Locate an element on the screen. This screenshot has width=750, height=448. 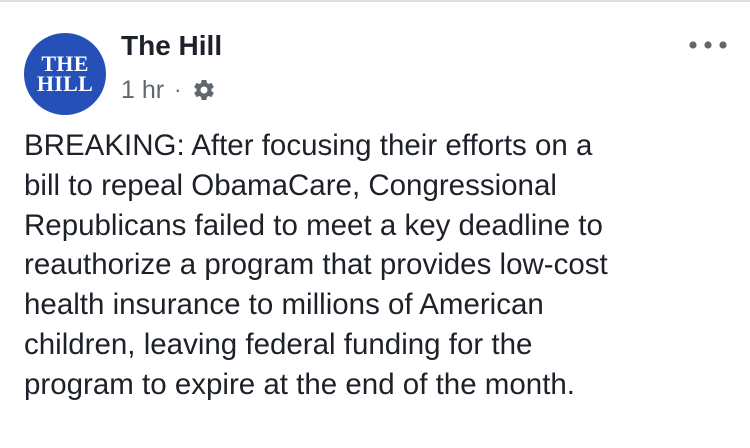
page-name-link: The Hill is located at coordinates (171, 46).